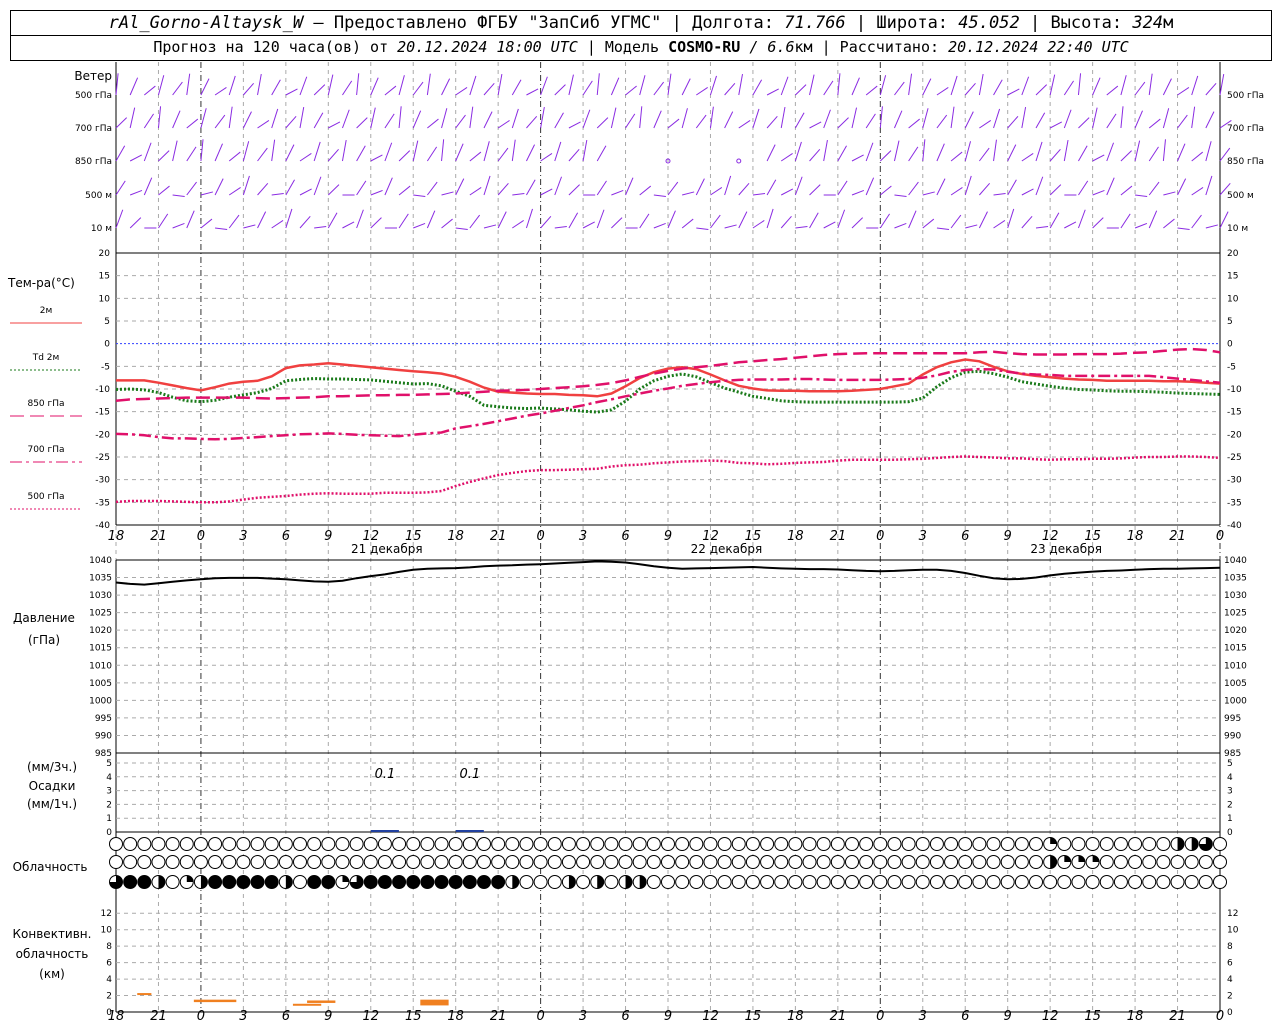 The width and height of the screenshot is (1280, 1024). Describe the element at coordinates (98, 196) in the screenshot. I see `wind-level-label: 500 м` at that location.